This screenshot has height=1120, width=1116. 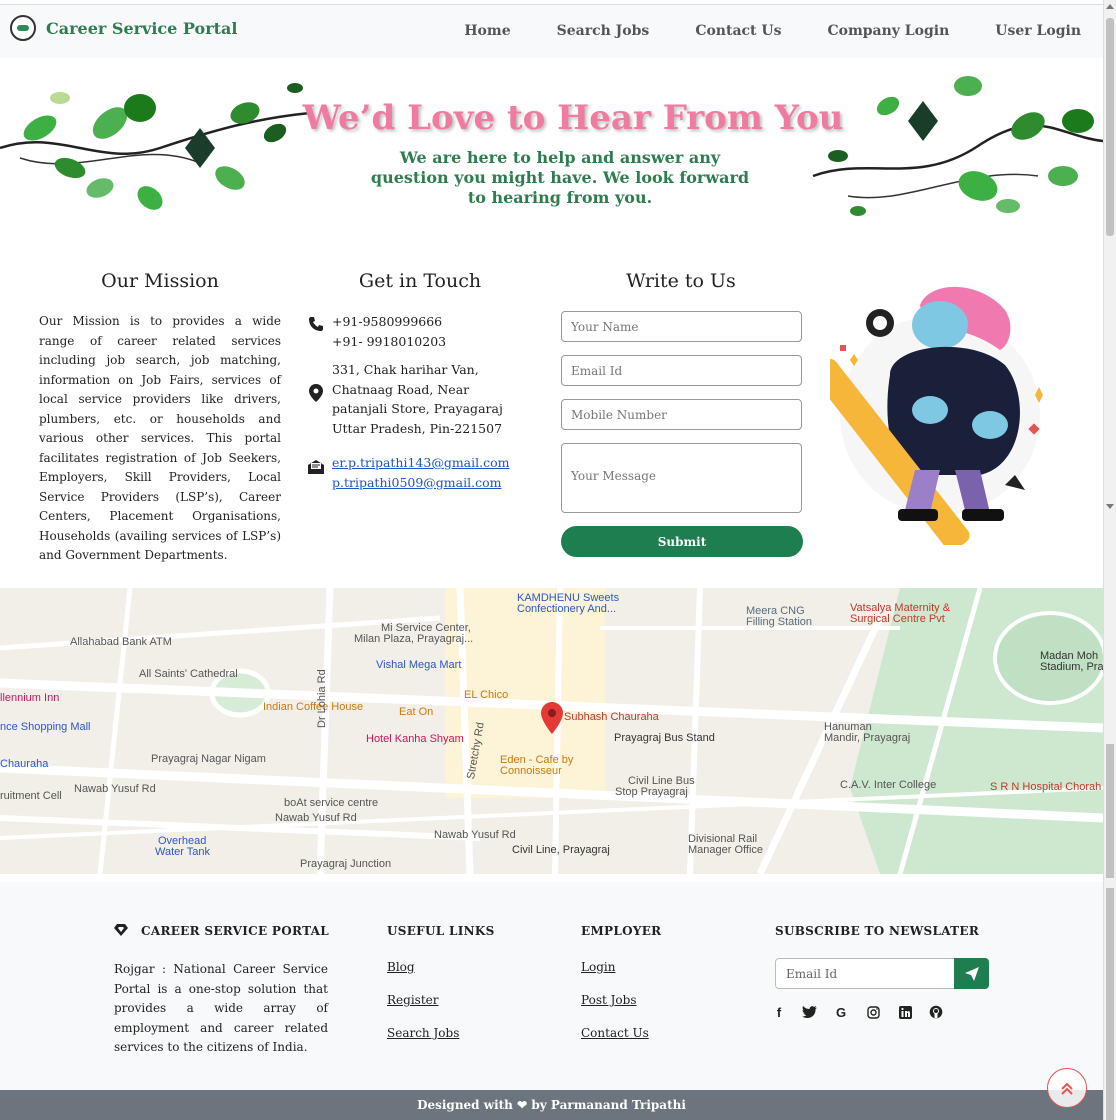 What do you see at coordinates (45, 727) in the screenshot?
I see `map-label: nce Shopping Mall` at bounding box center [45, 727].